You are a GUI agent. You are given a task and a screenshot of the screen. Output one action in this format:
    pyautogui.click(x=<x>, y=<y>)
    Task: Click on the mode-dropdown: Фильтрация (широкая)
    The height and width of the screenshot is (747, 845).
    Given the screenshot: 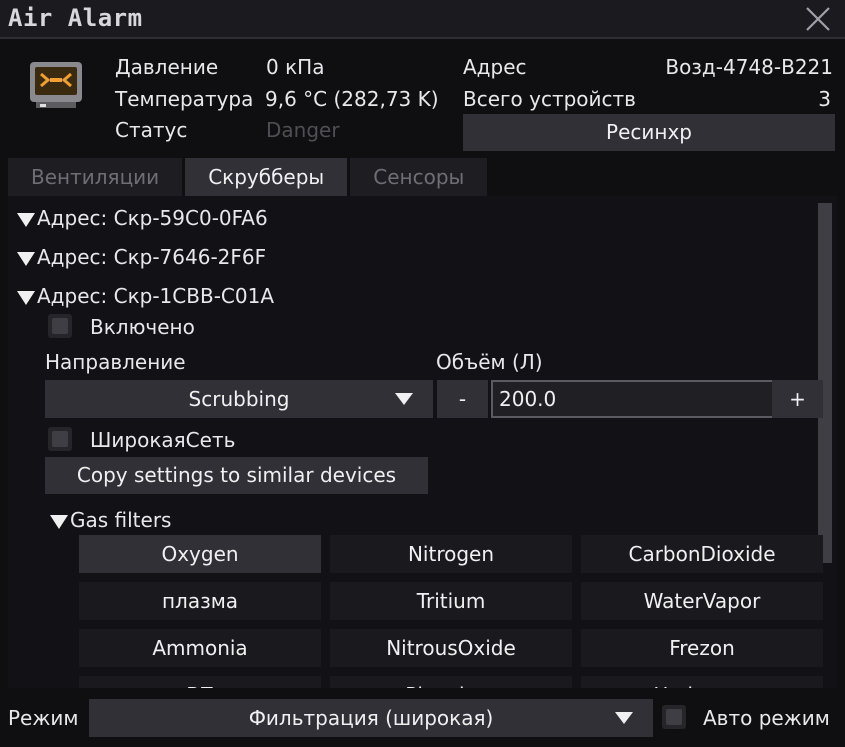 What is the action you would take?
    pyautogui.click(x=371, y=718)
    